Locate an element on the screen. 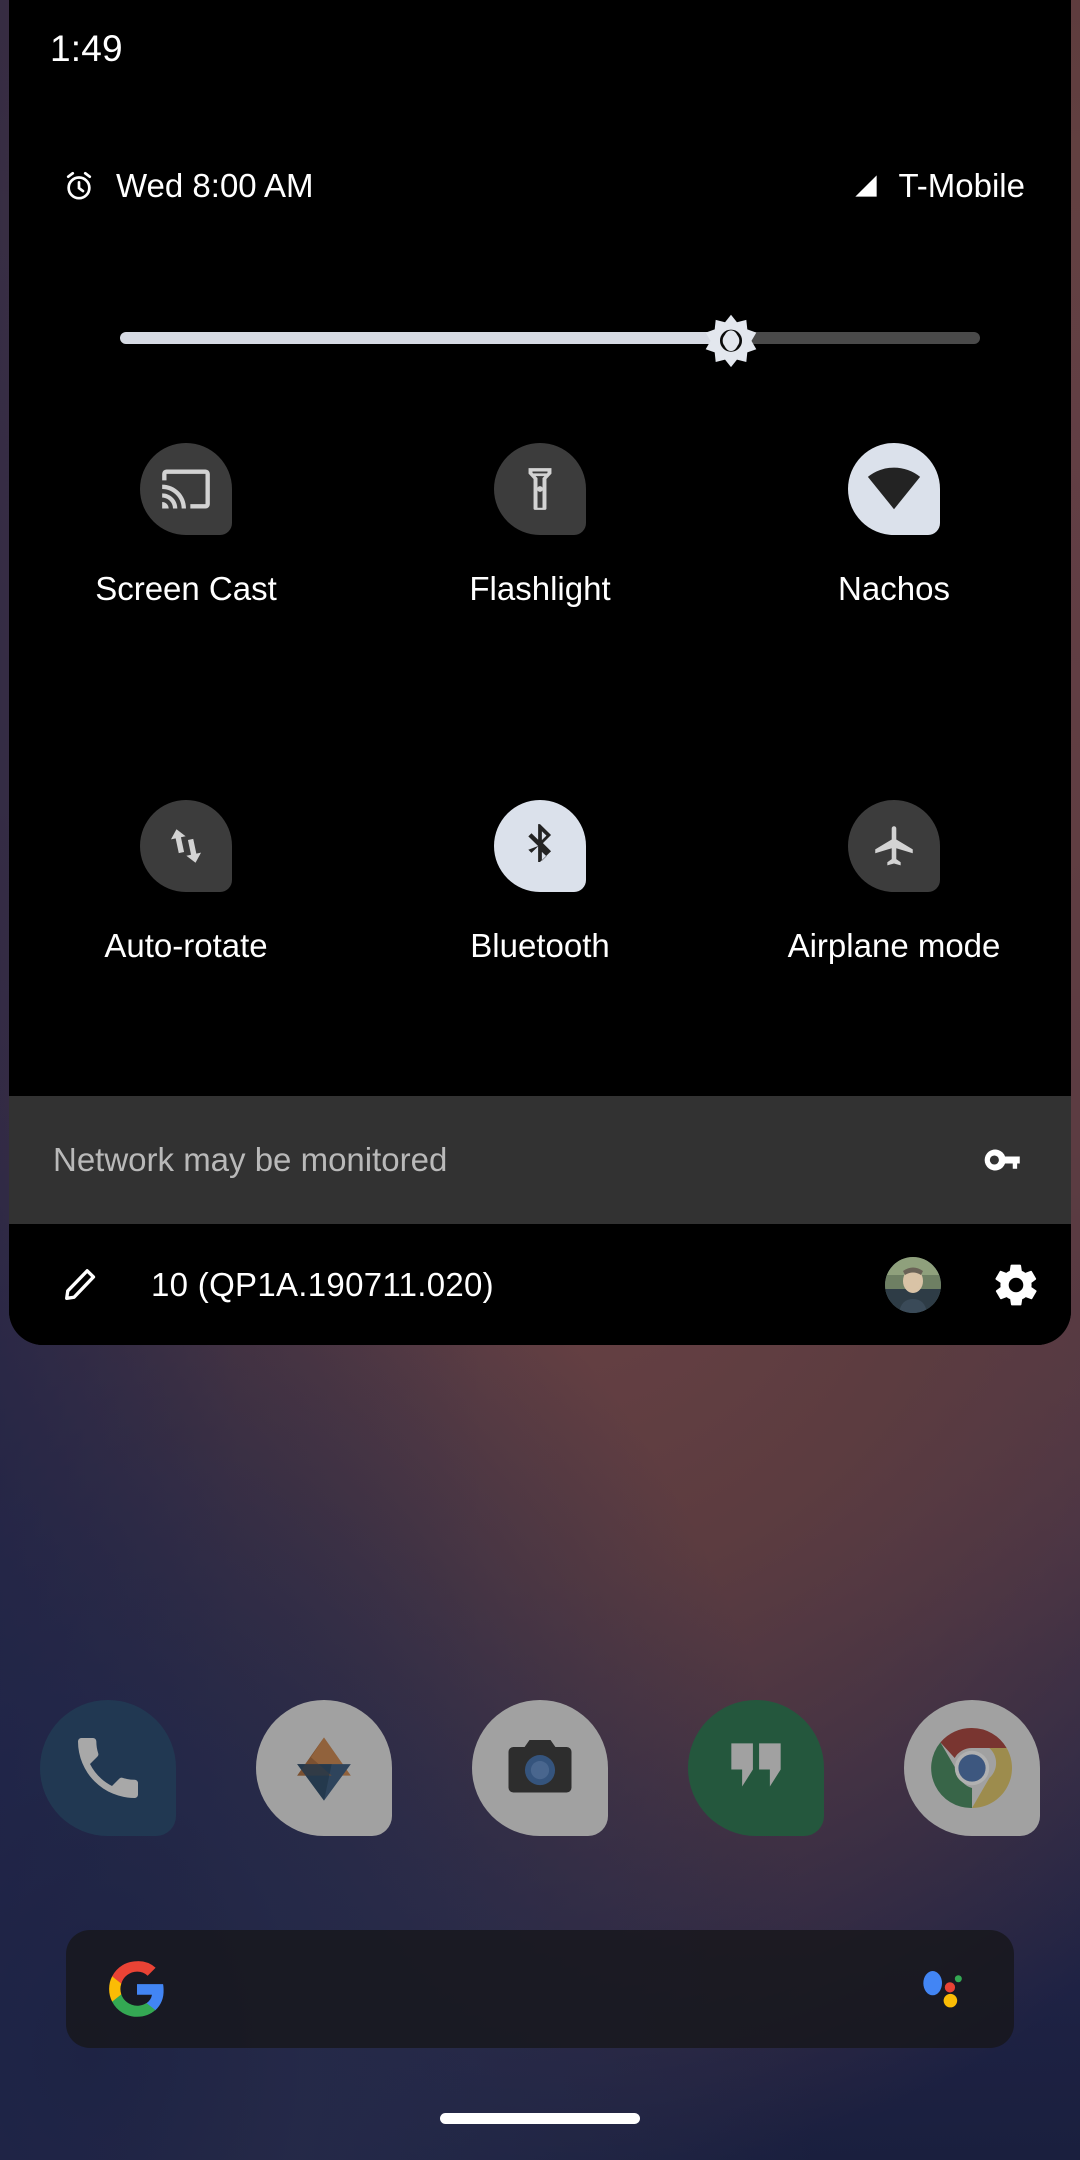 This screenshot has width=1080, height=2160. quick-settings-footer: 10 (QP1A.190711.020) is located at coordinates (540, 1284).